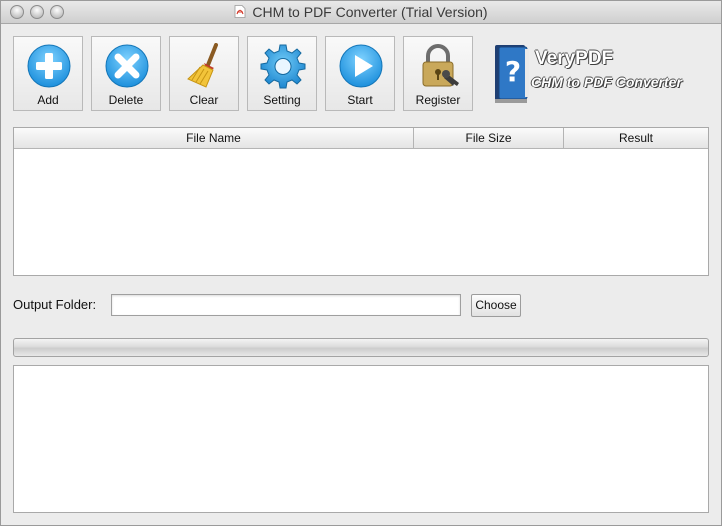 This screenshot has height=526, width=722. Describe the element at coordinates (361, 347) in the screenshot. I see `conversion-progress-bar` at that location.